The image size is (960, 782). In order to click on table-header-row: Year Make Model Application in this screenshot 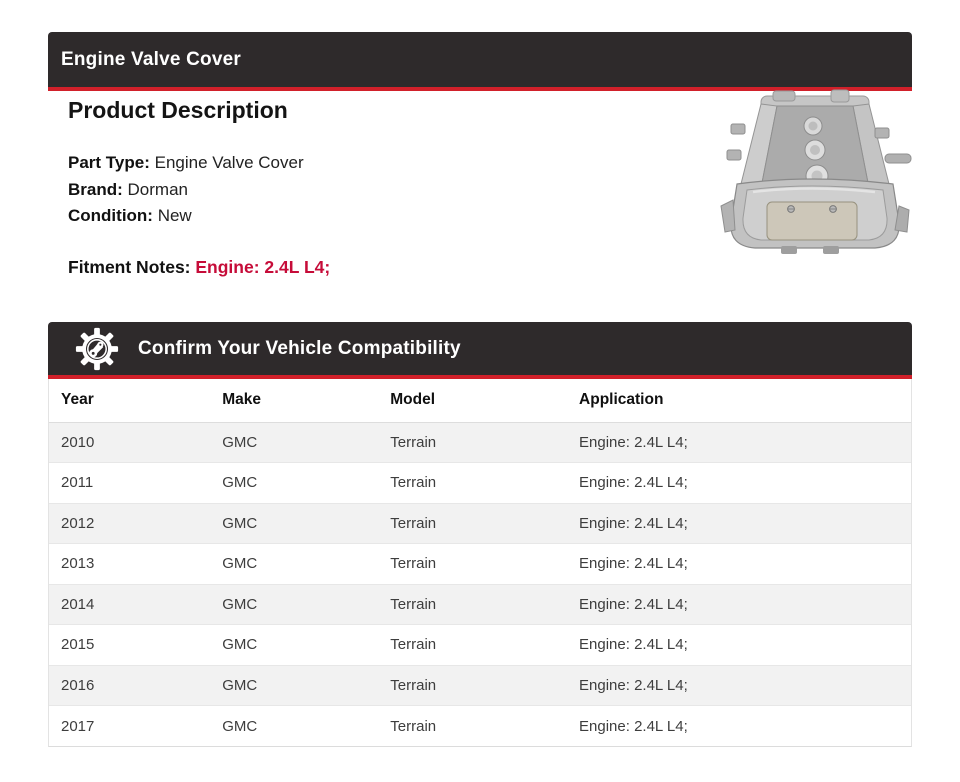, I will do `click(480, 401)`.